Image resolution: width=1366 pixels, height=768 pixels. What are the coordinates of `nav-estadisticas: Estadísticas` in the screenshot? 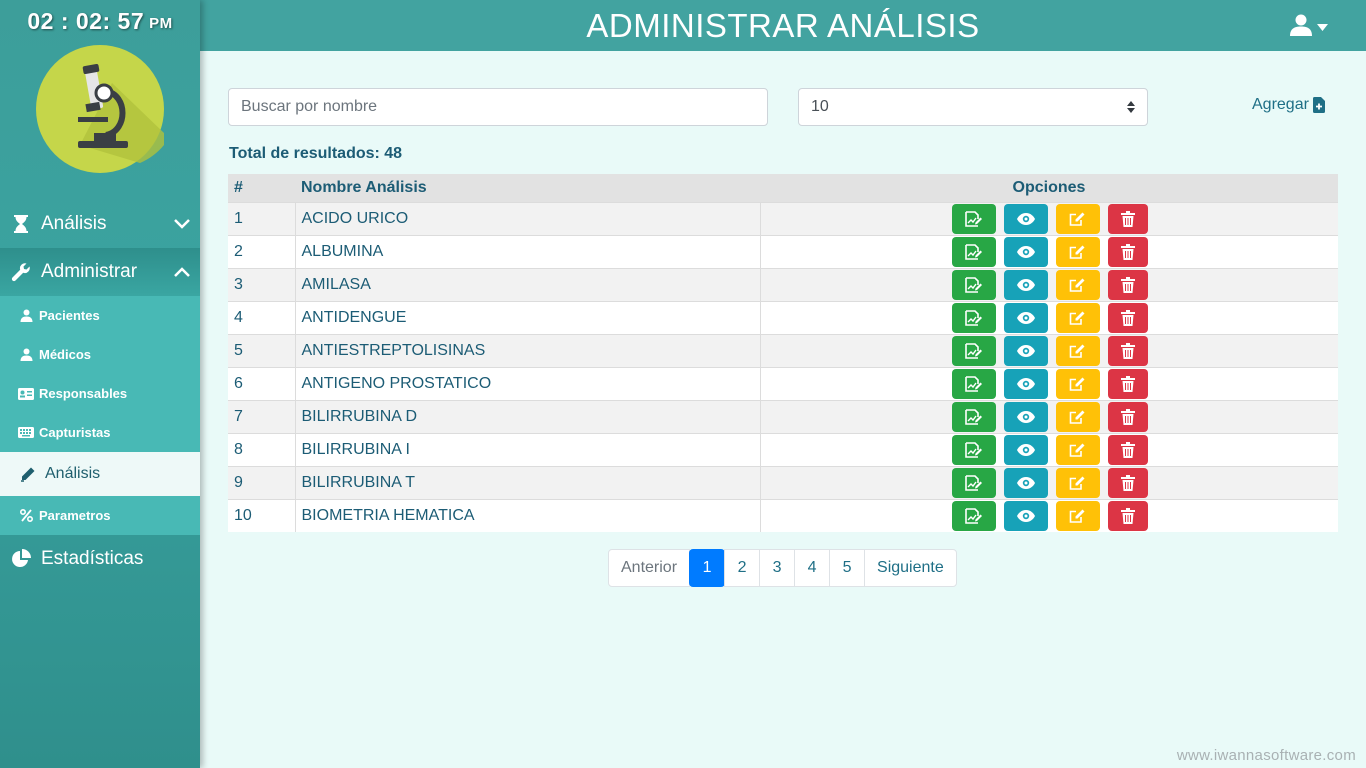 It's located at (100, 559).